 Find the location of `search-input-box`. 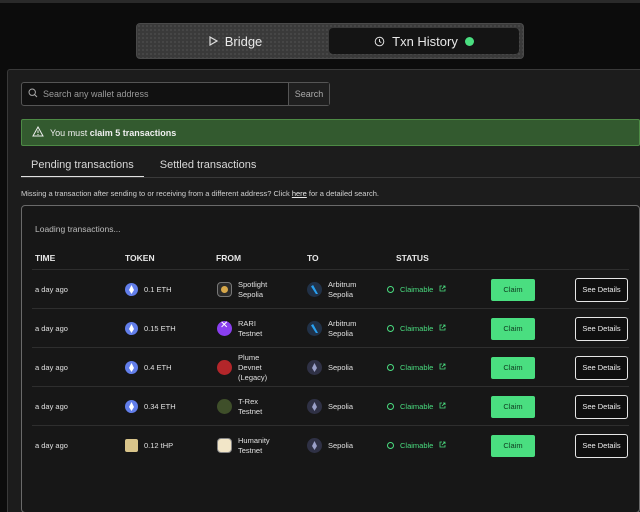

search-input-box is located at coordinates (155, 94).